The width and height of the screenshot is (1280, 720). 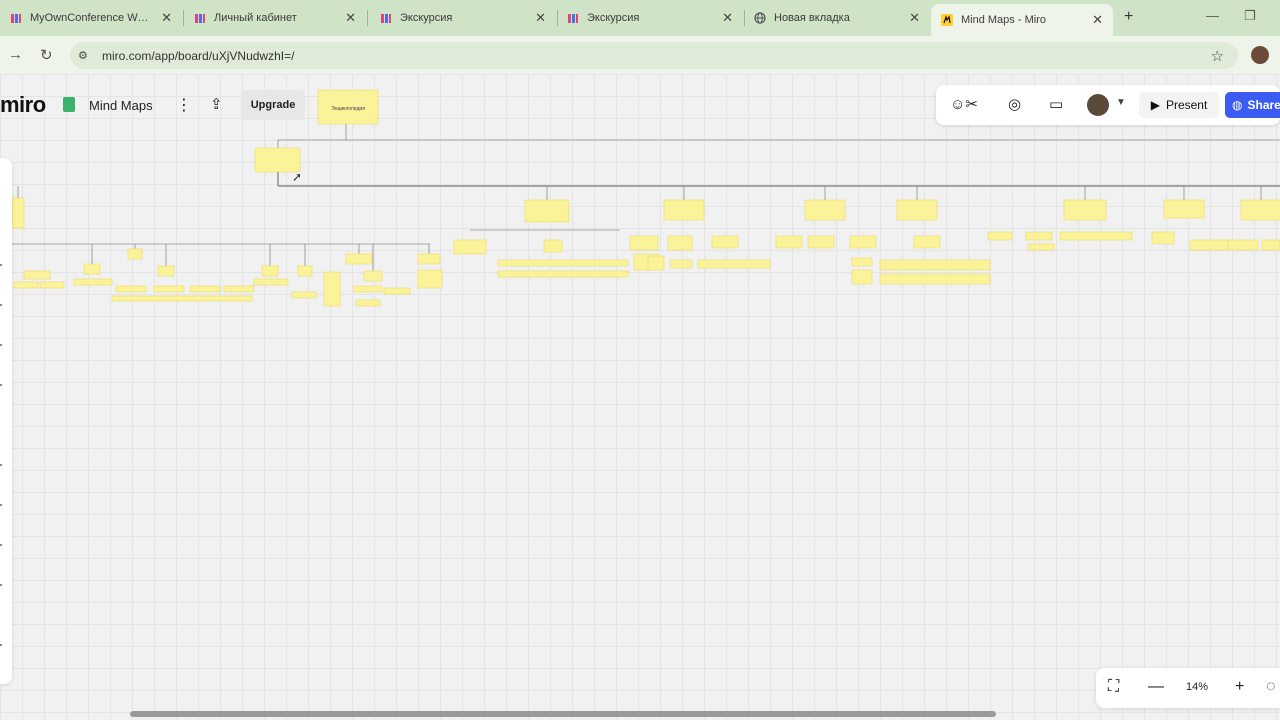 What do you see at coordinates (275, 18) in the screenshot?
I see `browser-tab-2: Личный кабинет ✕` at bounding box center [275, 18].